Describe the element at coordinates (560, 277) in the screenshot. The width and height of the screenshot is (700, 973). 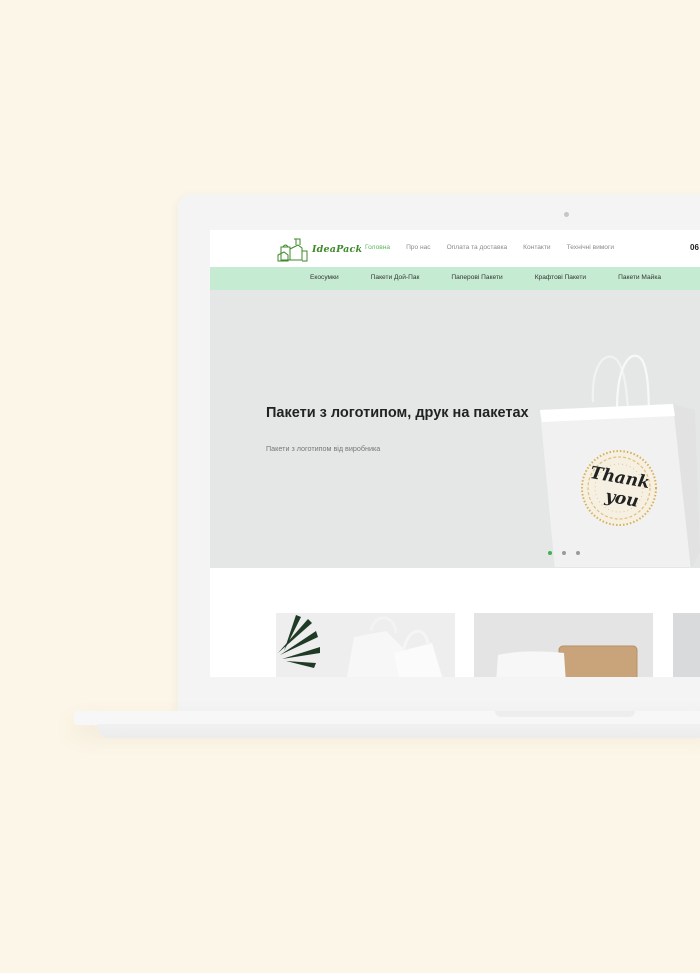
I see `category-kraft-bags: Крафтові Пакети` at that location.